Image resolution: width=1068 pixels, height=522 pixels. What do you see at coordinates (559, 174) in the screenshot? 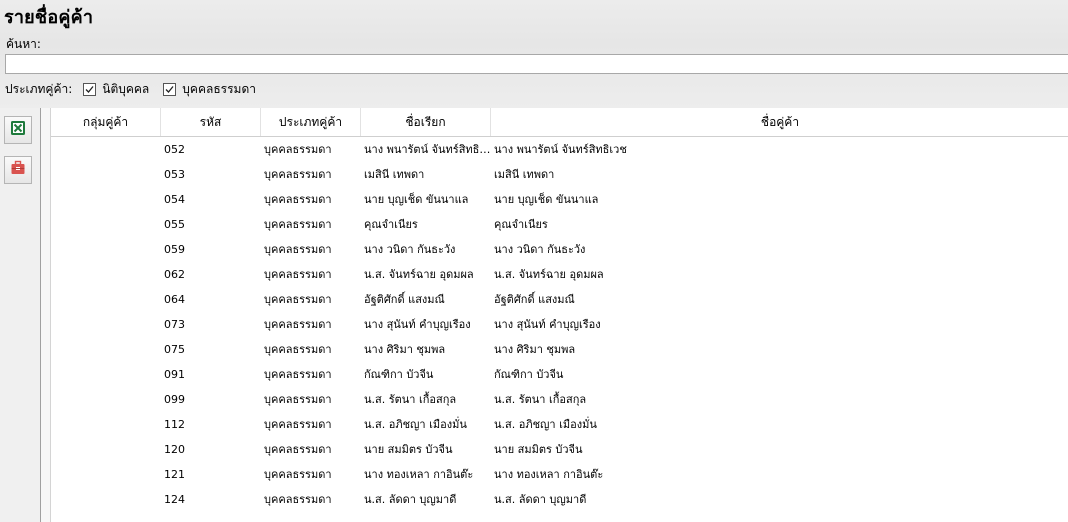
I see `table-row: 053 บุคคลธรรมดา เมสินี เทพดา เมสินี เทพดา` at bounding box center [559, 174].